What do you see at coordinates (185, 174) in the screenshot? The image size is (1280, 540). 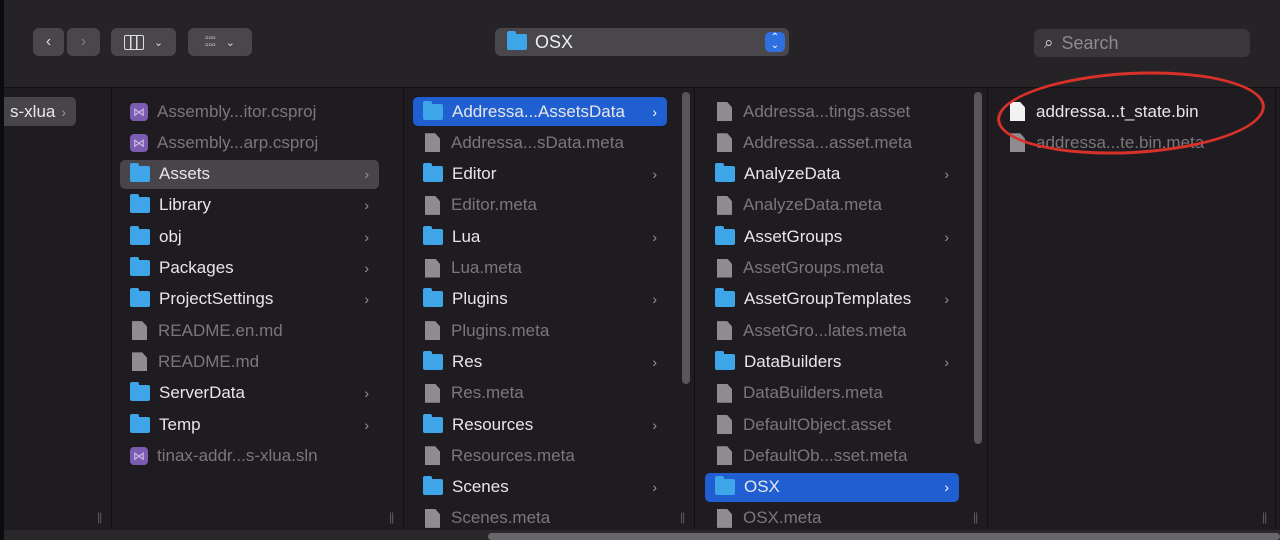 I see `item-name: Assets` at bounding box center [185, 174].